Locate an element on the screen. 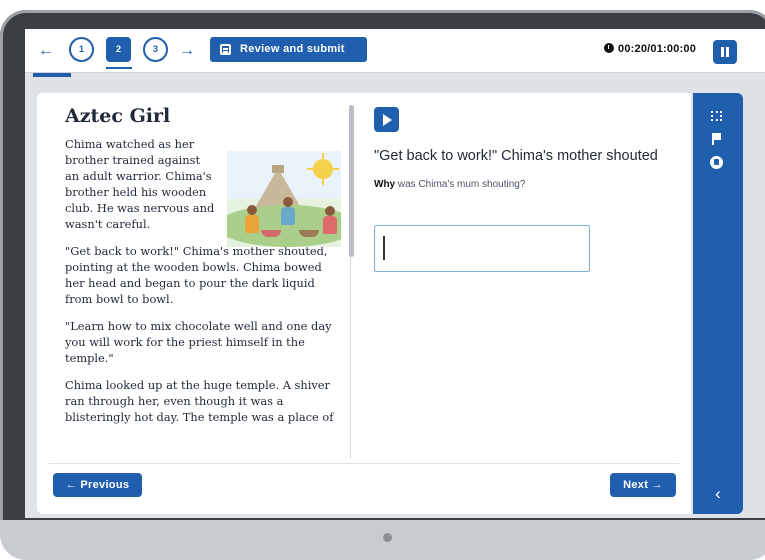  review-and-submit-button: Review and submit is located at coordinates (288, 49).